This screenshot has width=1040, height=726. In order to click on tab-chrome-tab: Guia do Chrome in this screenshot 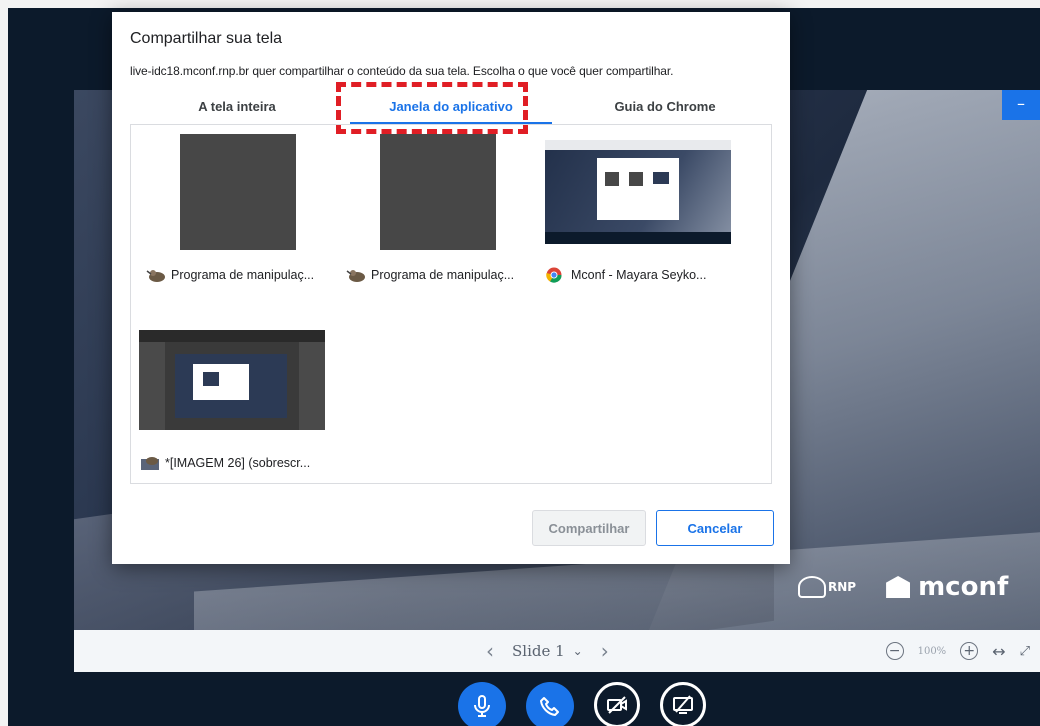, I will do `click(665, 108)`.